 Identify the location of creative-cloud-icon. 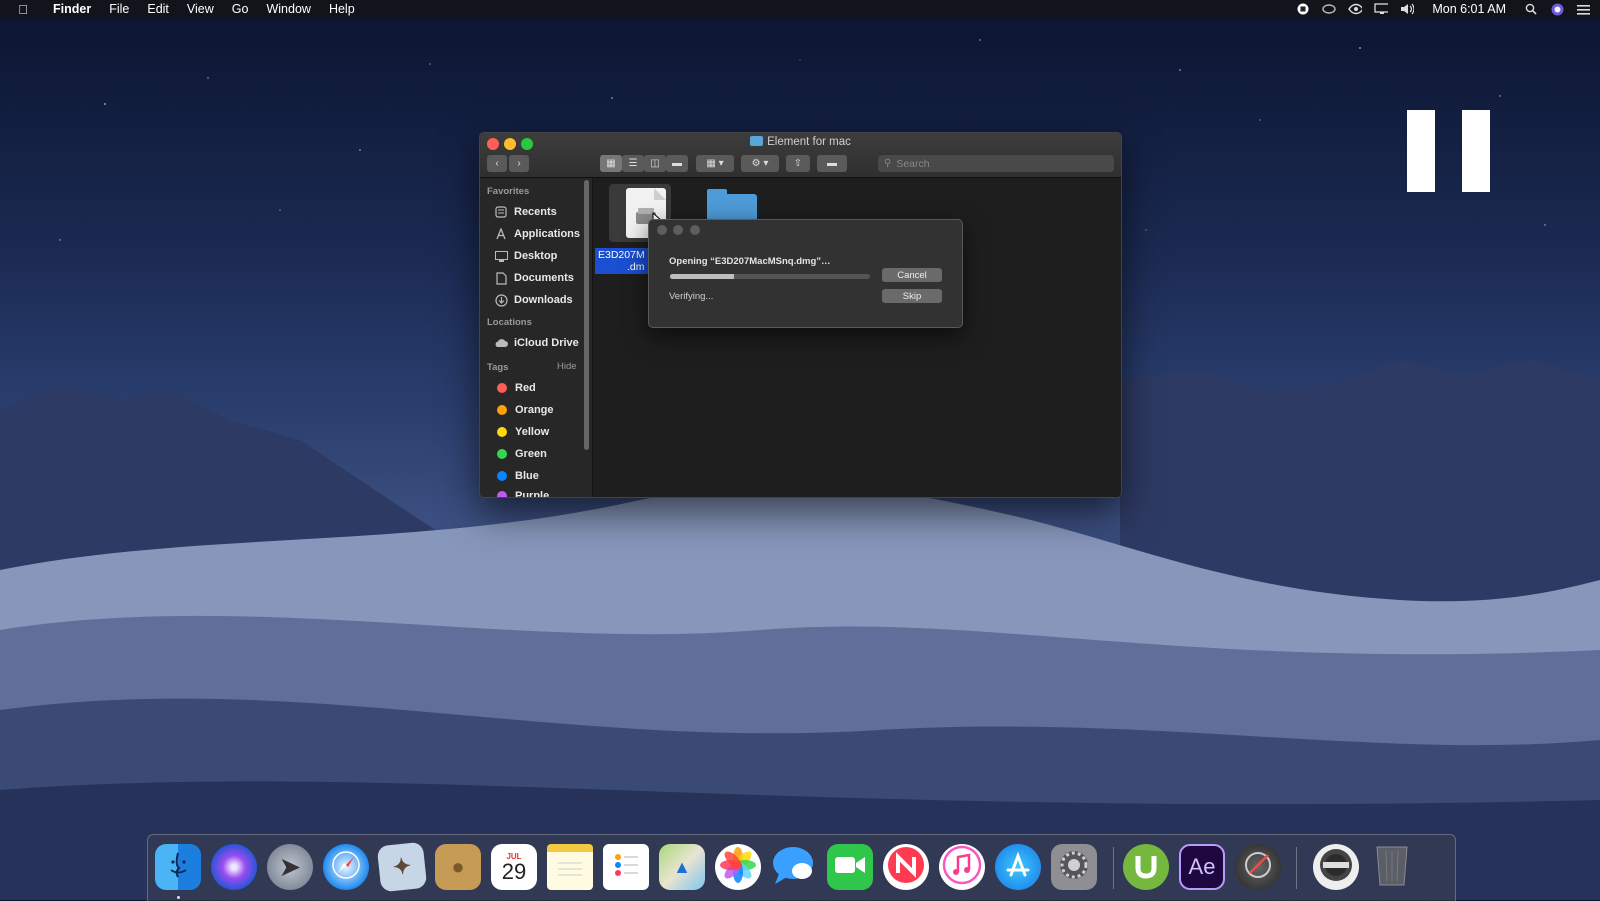
(1329, 9).